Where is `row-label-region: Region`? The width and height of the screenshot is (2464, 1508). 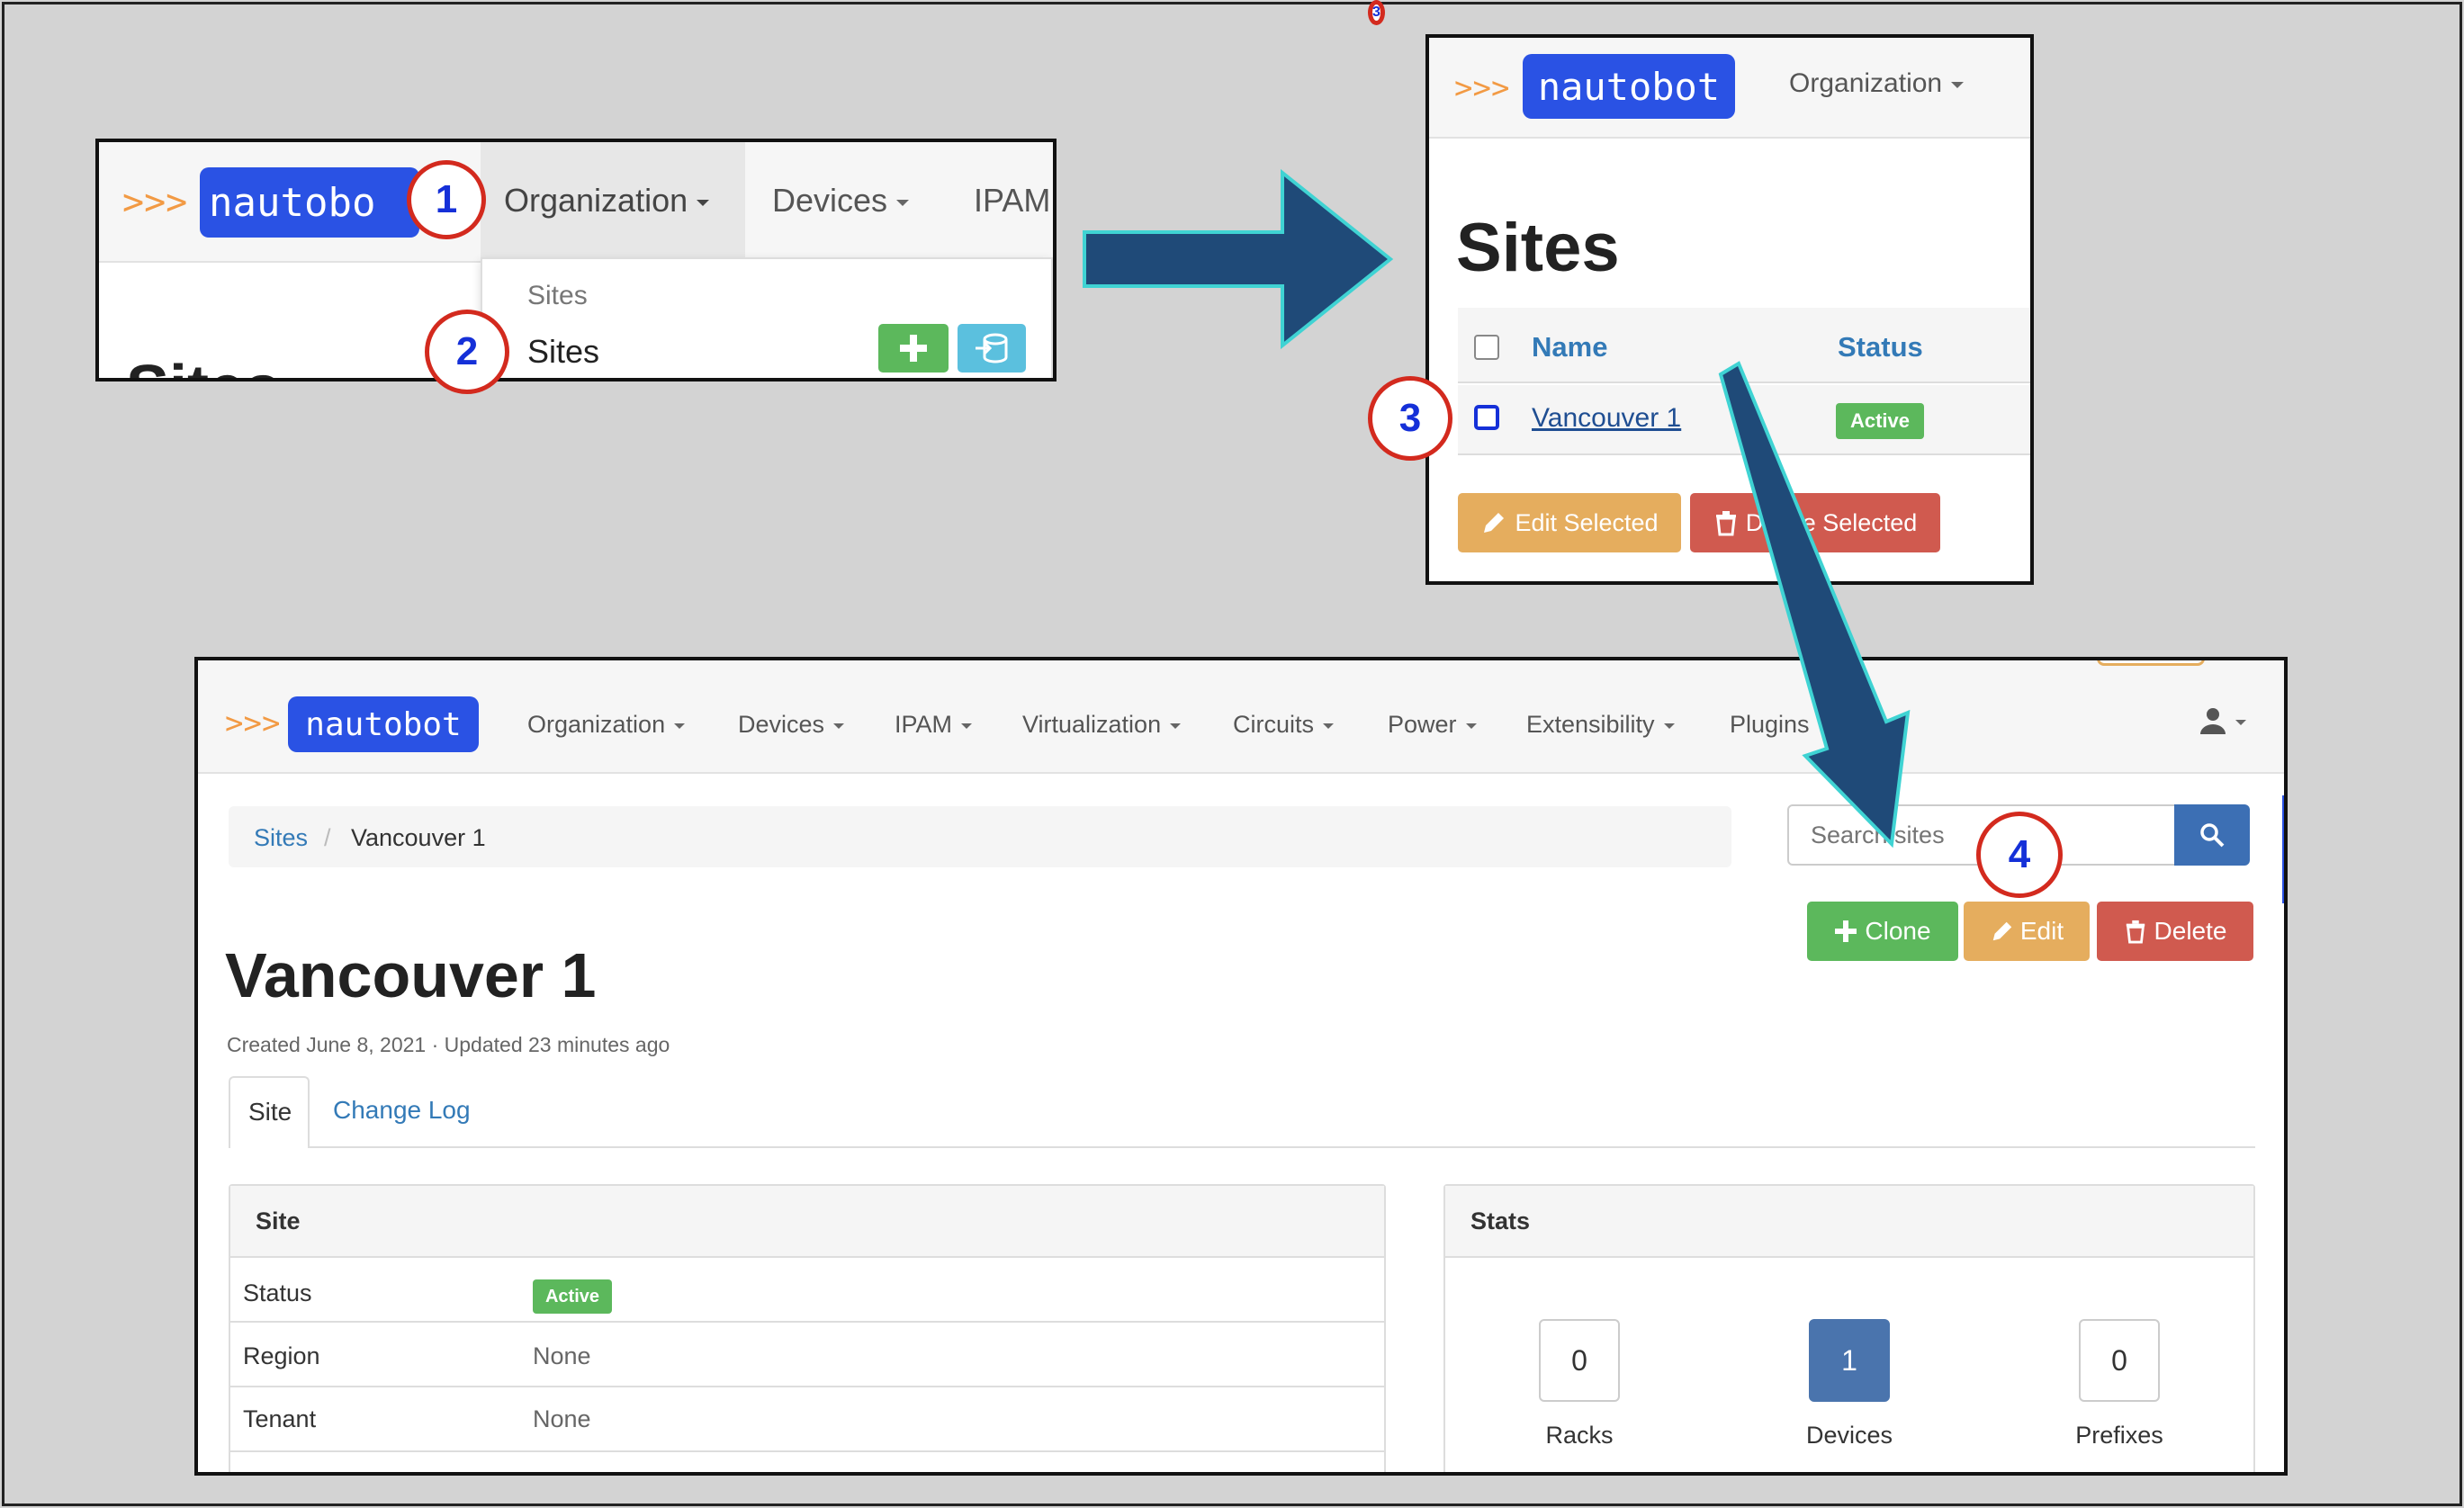
row-label-region: Region is located at coordinates (281, 1355).